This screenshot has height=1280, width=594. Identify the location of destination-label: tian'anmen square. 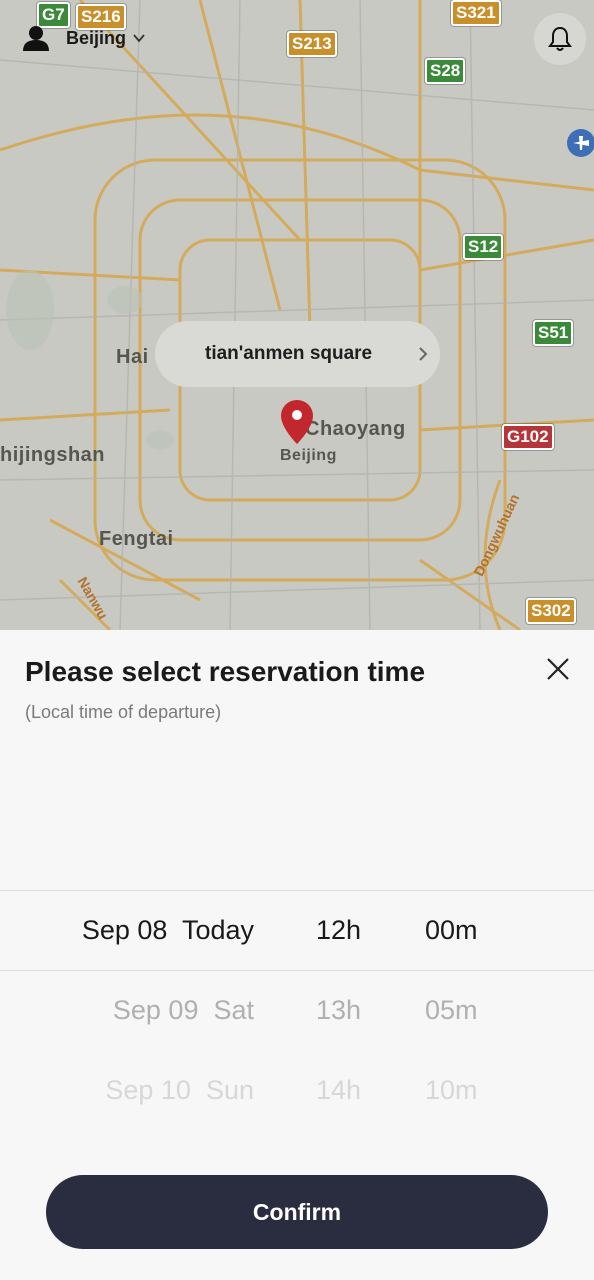
(289, 353).